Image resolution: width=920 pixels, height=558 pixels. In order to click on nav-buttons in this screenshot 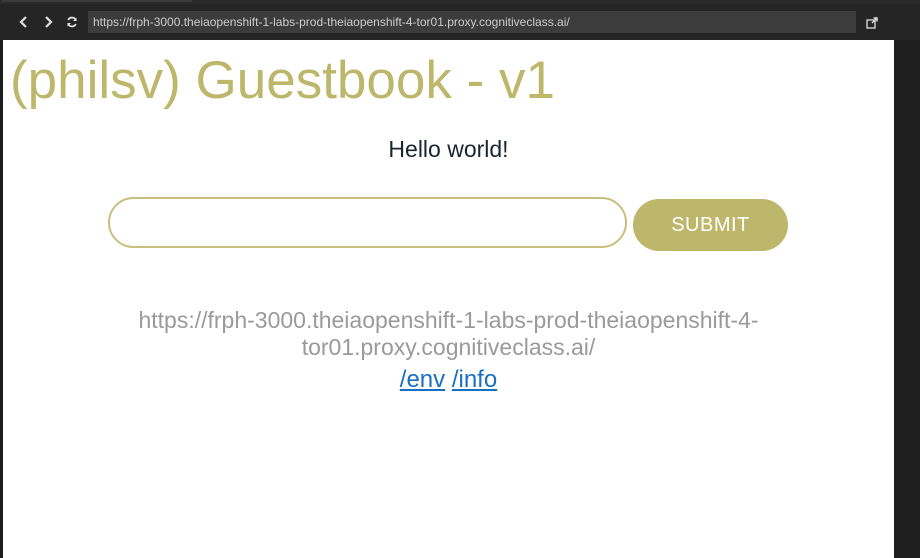, I will do `click(48, 22)`.